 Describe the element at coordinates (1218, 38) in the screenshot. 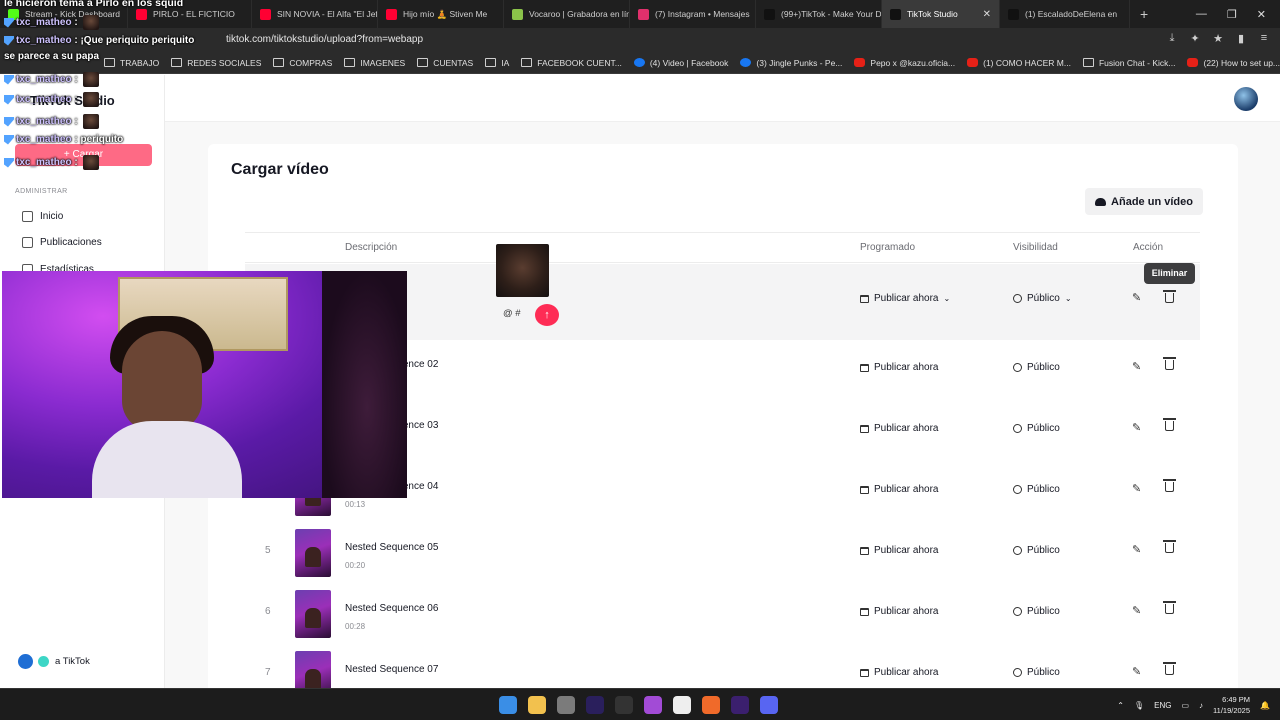

I see `bookmark-icon: ★` at that location.